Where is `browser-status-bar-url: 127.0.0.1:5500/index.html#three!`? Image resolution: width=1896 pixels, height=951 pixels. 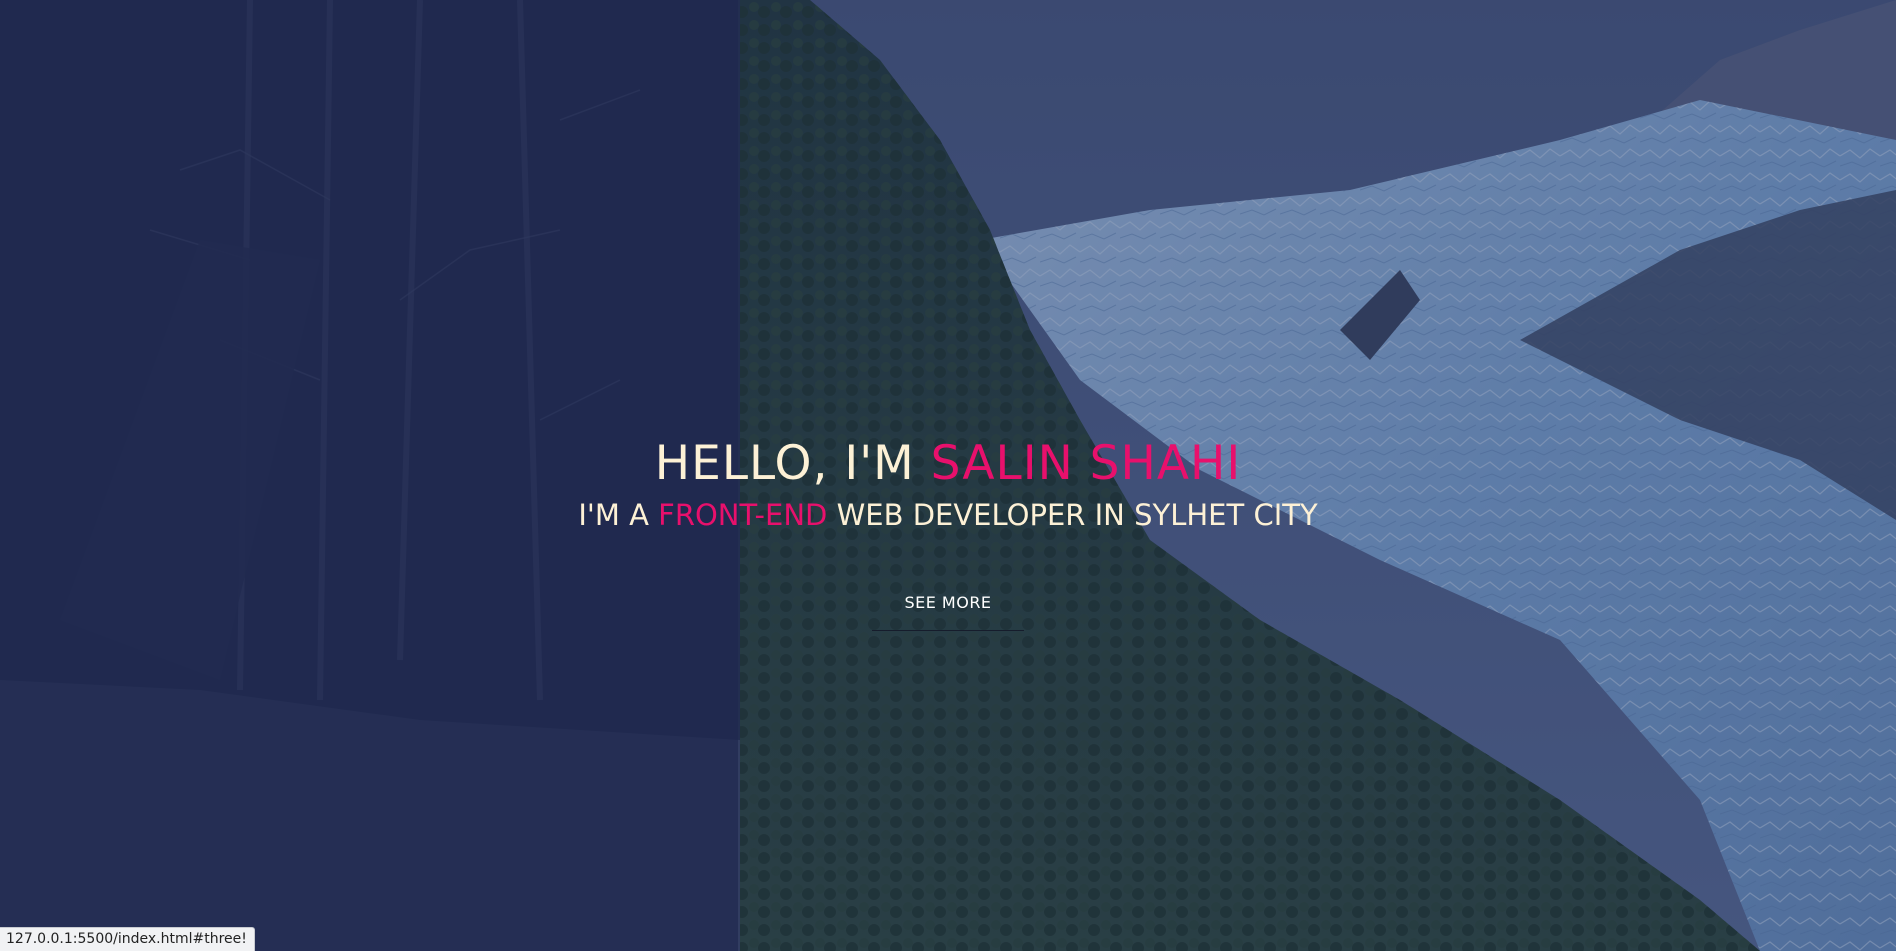
browser-status-bar-url: 127.0.0.1:5500/index.html#three! is located at coordinates (127, 939).